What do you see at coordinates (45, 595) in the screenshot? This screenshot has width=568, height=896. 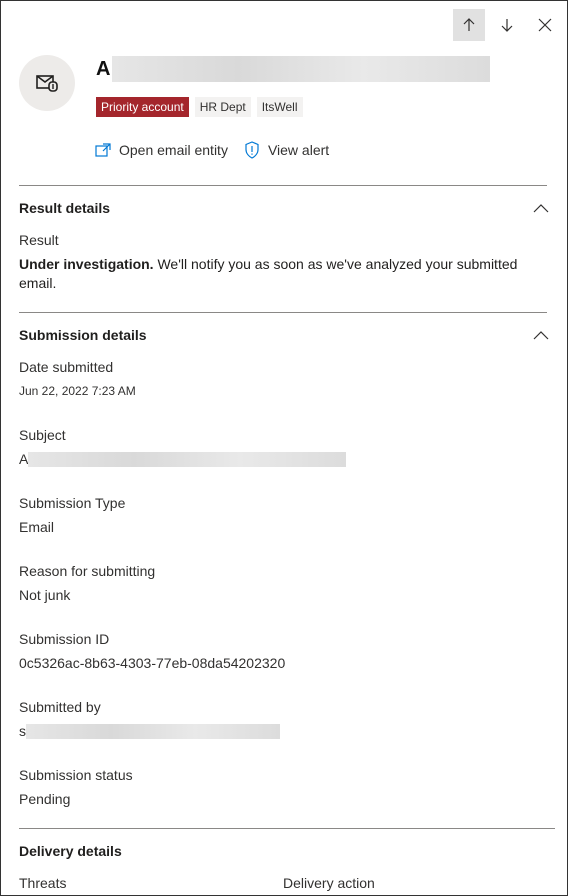 I see `reason-value: Not junk` at bounding box center [45, 595].